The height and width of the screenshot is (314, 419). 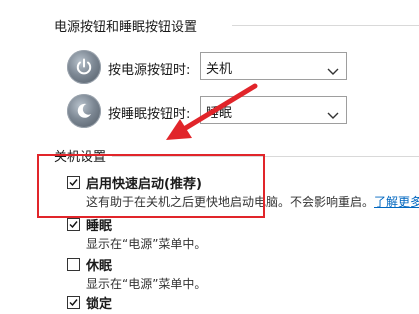 I want to click on hibernate-option-label: 休眠, so click(x=99, y=266).